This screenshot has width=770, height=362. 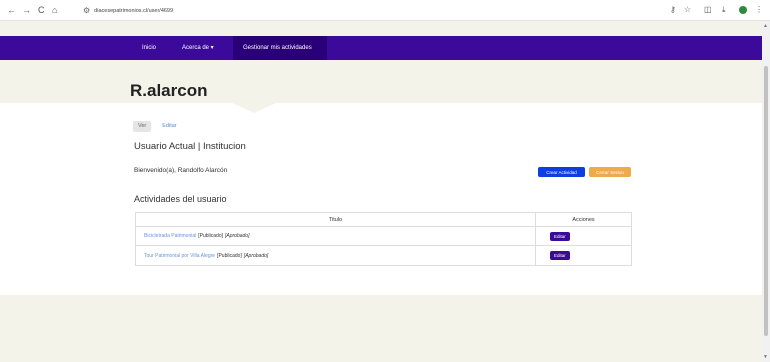 I want to click on header-title: Titulo, so click(x=336, y=219).